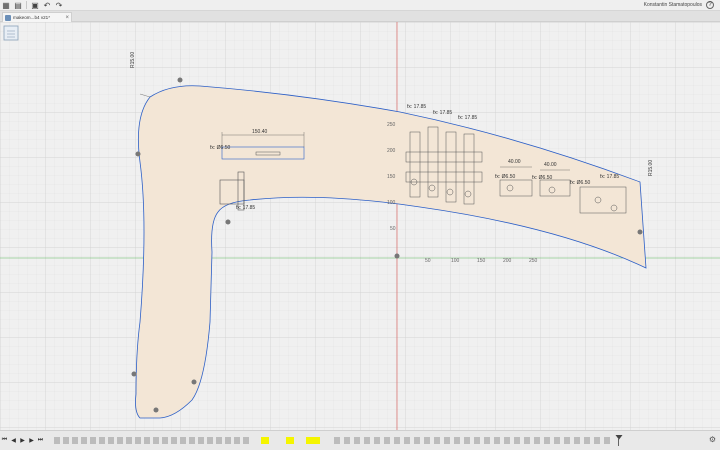  Describe the element at coordinates (6, 5) in the screenshot. I see `grid-icon: ▦` at that location.